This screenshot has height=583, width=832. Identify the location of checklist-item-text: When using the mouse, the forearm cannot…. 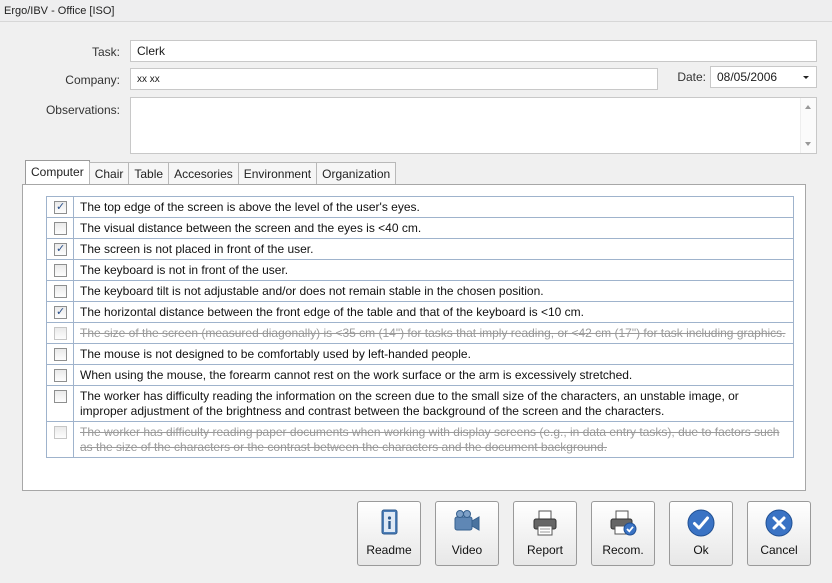
(356, 375).